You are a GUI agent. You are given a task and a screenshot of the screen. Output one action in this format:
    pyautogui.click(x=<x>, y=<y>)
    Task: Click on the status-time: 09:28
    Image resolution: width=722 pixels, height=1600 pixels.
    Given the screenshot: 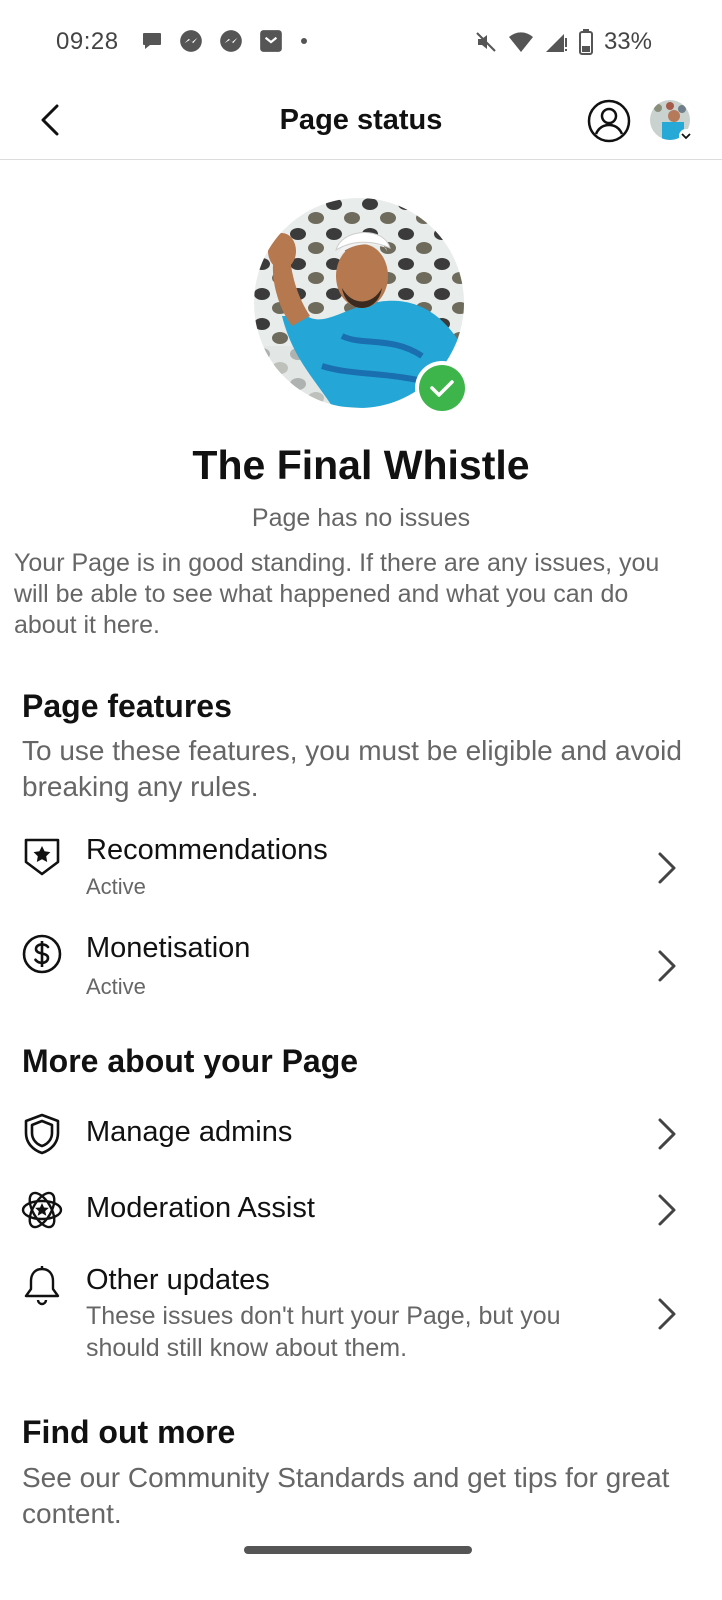 What is the action you would take?
    pyautogui.click(x=87, y=41)
    